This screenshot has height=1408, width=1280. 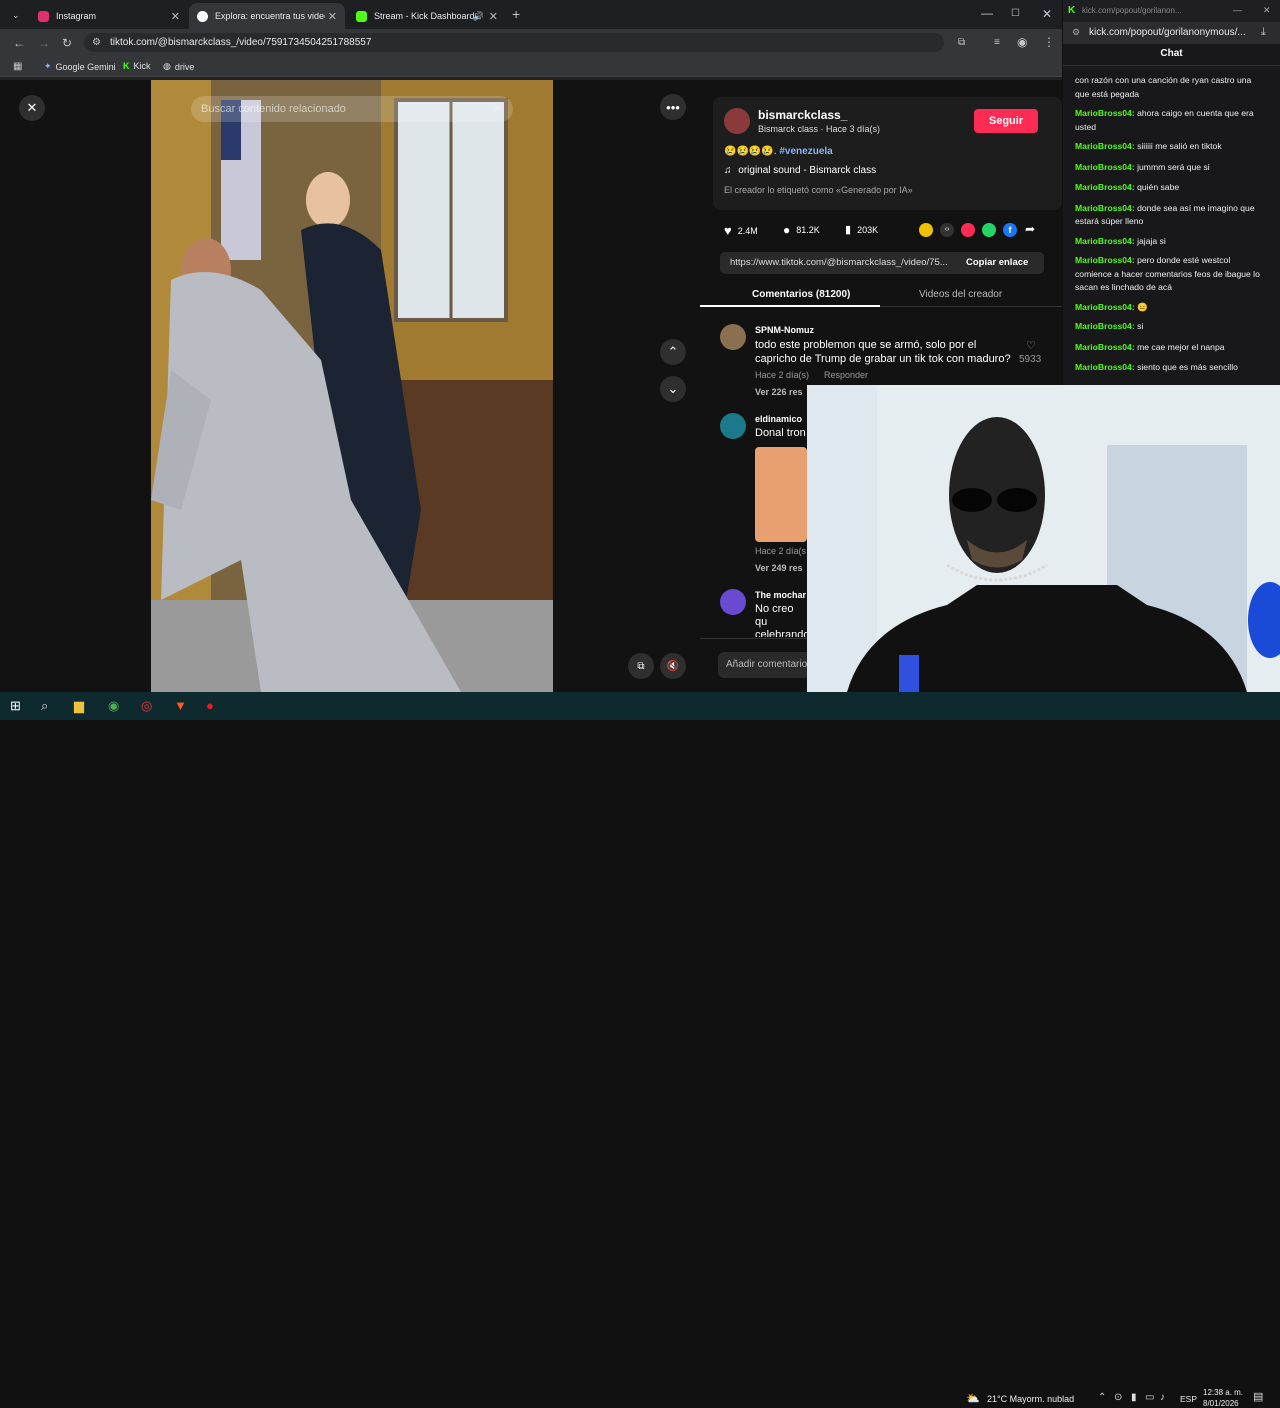 I want to click on bookmark-drive: ◍ drive, so click(x=178, y=66).